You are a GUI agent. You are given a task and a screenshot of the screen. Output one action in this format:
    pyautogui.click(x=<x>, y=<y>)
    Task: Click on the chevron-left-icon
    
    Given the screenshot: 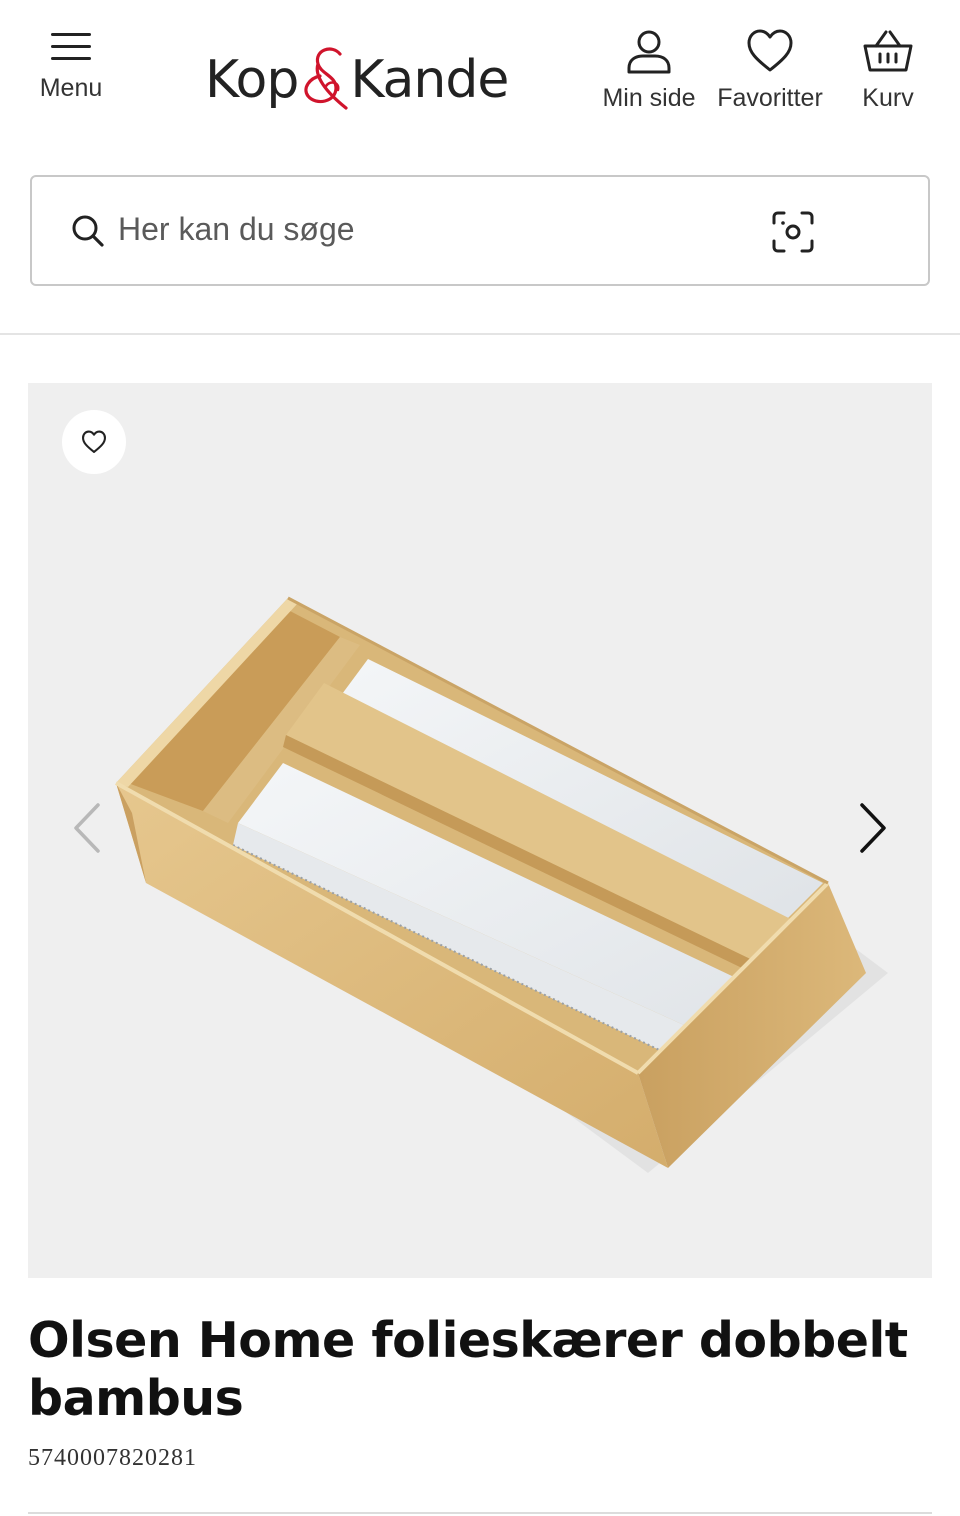 What is the action you would take?
    pyautogui.click(x=87, y=828)
    